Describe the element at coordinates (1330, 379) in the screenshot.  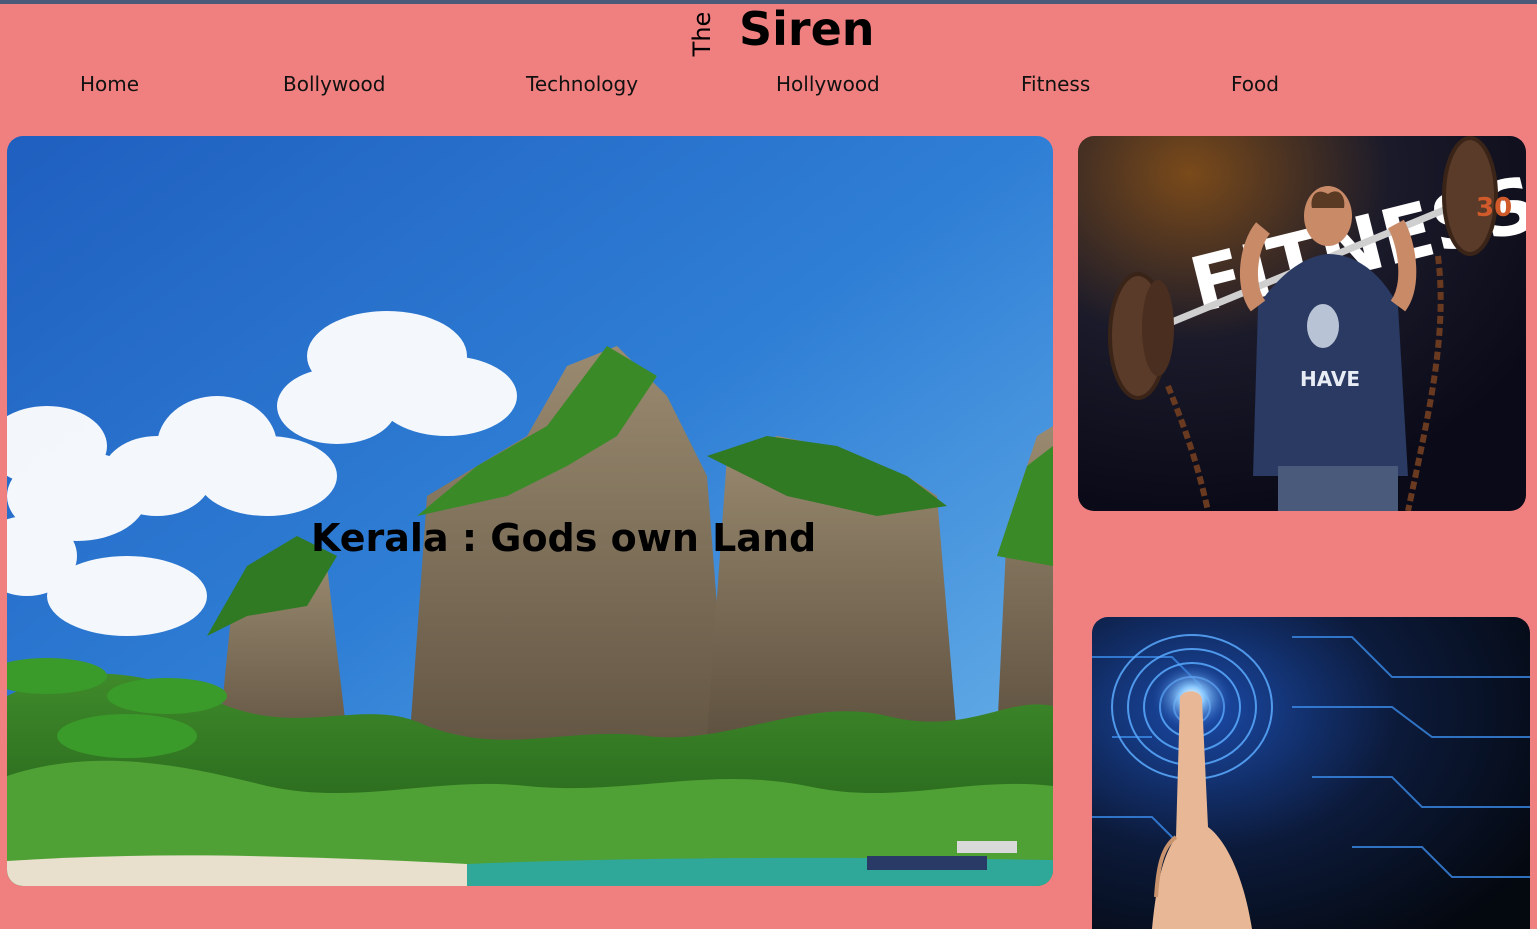
I see `fitness-shirt-text: HAVE` at that location.